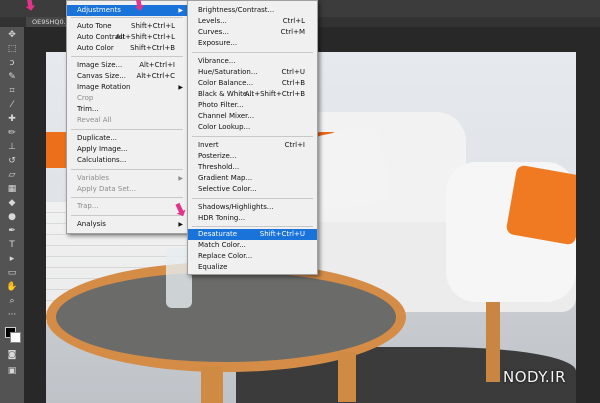 The image size is (600, 403). Describe the element at coordinates (252, 94) in the screenshot. I see `menu-item-black-white: Black & White... Alt+Shift+Ctrl+B` at that location.